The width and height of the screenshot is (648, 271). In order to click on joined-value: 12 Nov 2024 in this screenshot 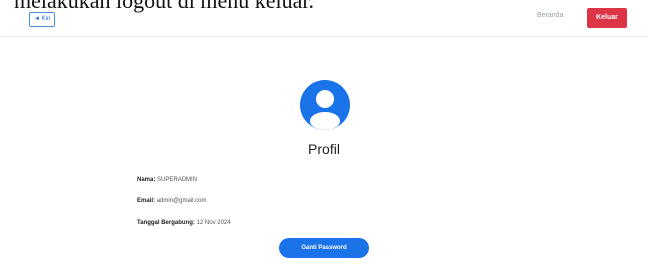, I will do `click(213, 223)`.